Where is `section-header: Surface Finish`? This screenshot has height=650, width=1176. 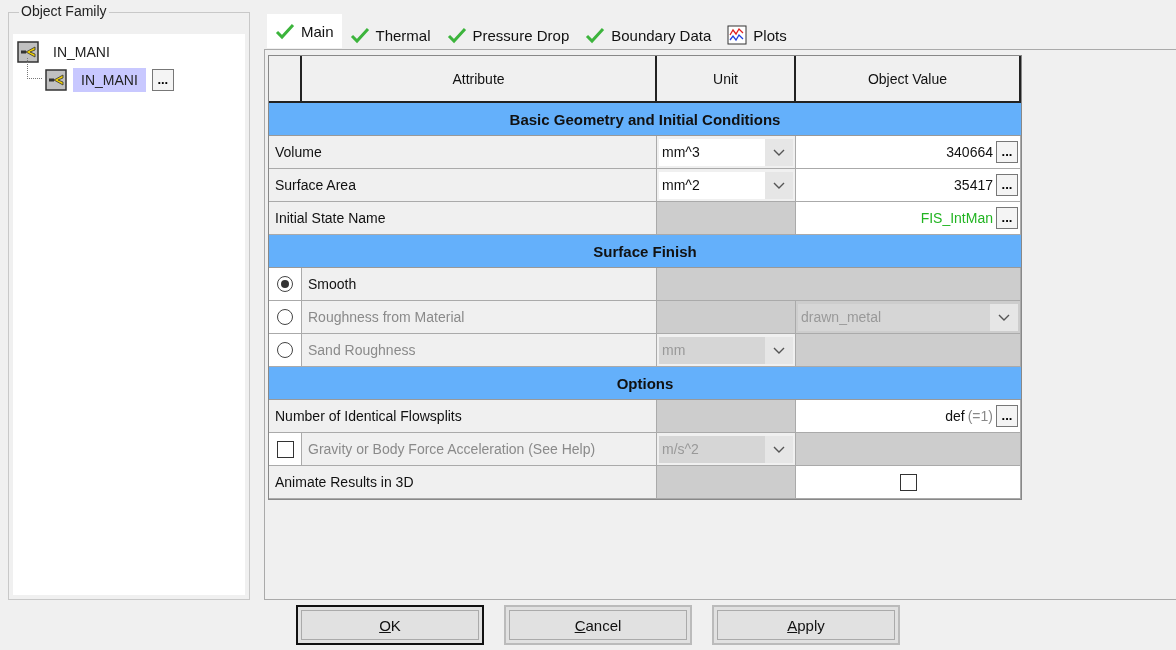 section-header: Surface Finish is located at coordinates (645, 251).